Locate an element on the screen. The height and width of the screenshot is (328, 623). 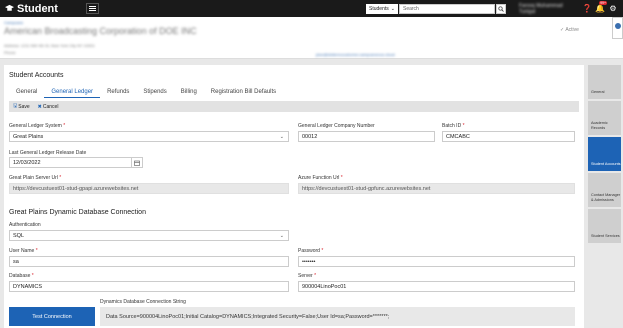
settings-gear-icon: ⚙ is located at coordinates (613, 9).